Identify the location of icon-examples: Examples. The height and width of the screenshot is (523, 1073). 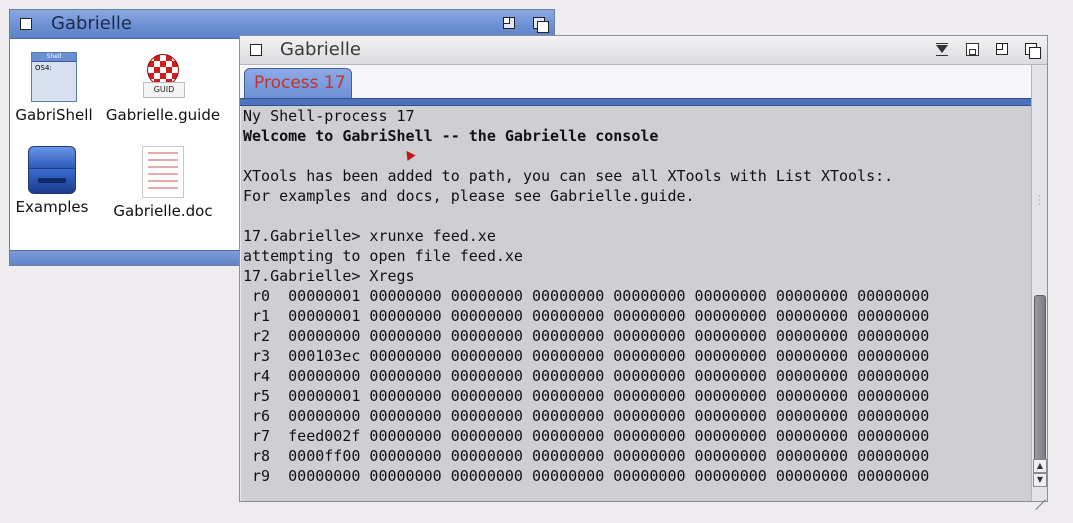
(56, 180).